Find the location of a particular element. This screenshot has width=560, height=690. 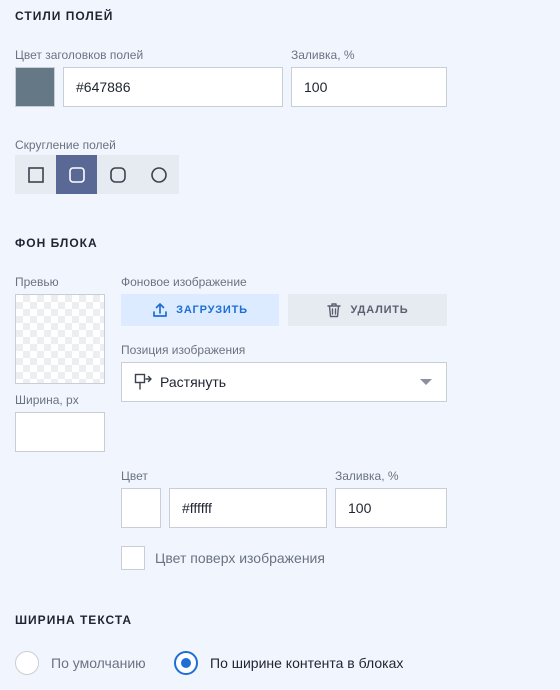

preview-label: Превью is located at coordinates (37, 282).